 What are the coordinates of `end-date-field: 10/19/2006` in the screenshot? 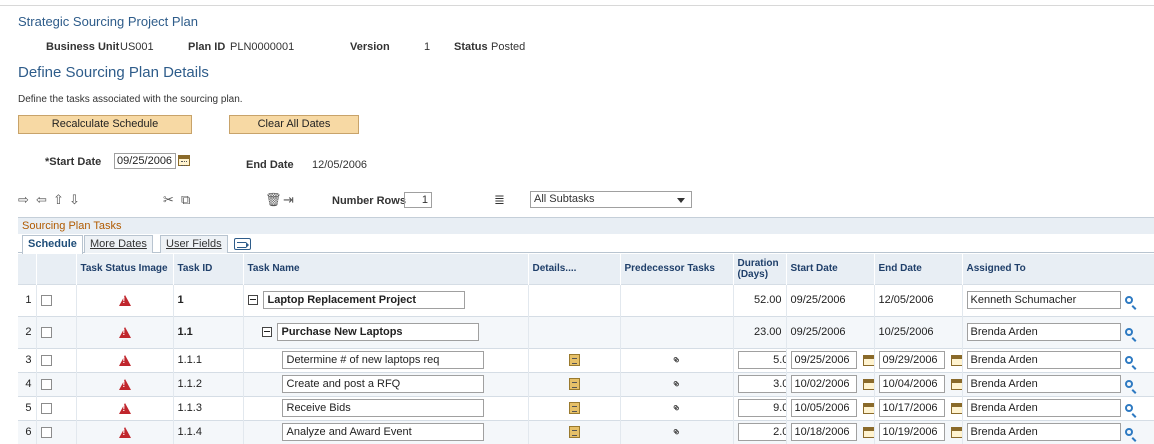 It's located at (911, 432).